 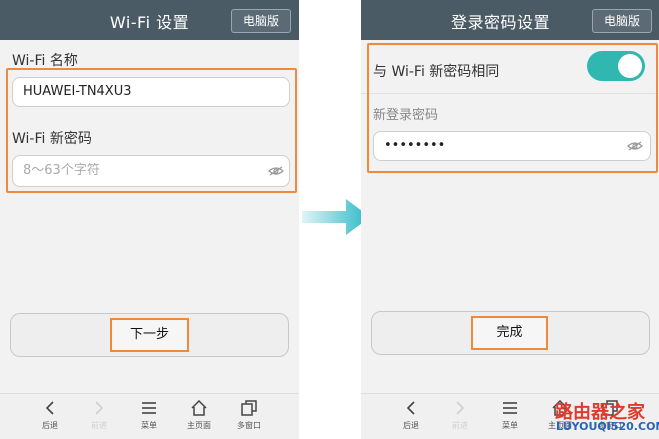 I want to click on home-icon, so click(x=199, y=408).